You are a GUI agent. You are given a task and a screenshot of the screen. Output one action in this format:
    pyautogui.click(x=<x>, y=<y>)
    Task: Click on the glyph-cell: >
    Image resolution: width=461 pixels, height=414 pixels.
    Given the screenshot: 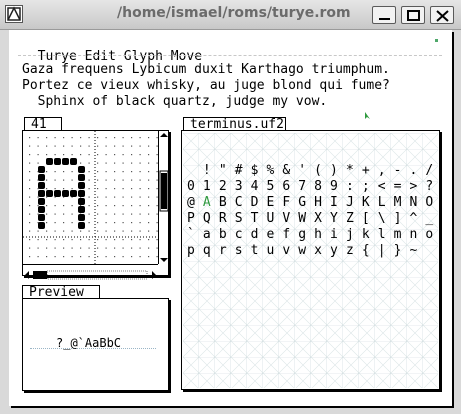 What is the action you would take?
    pyautogui.click(x=413, y=186)
    